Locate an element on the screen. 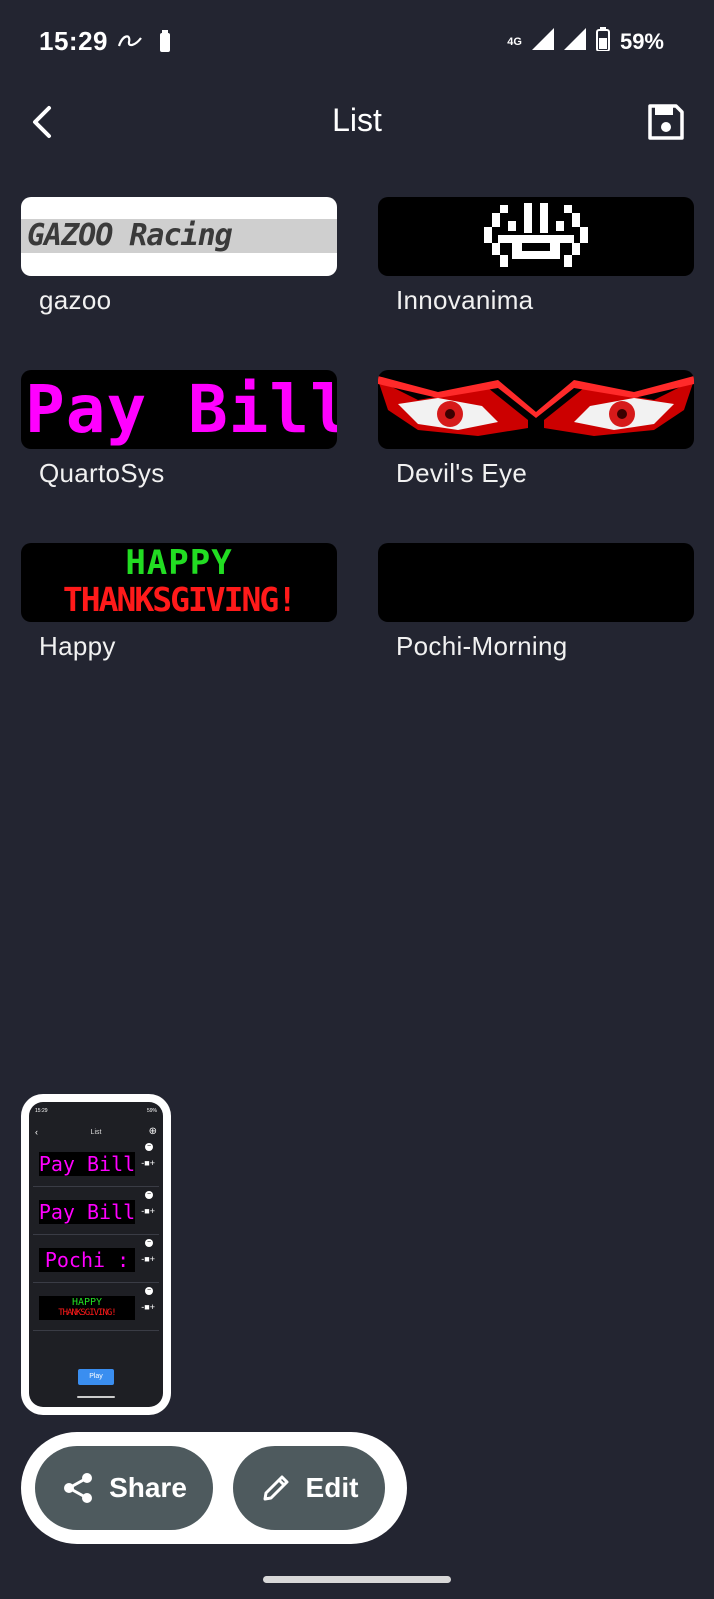 This screenshot has width=714, height=1599. list-item-quartosys: Pay Bill QuartoSys is located at coordinates (179, 435).